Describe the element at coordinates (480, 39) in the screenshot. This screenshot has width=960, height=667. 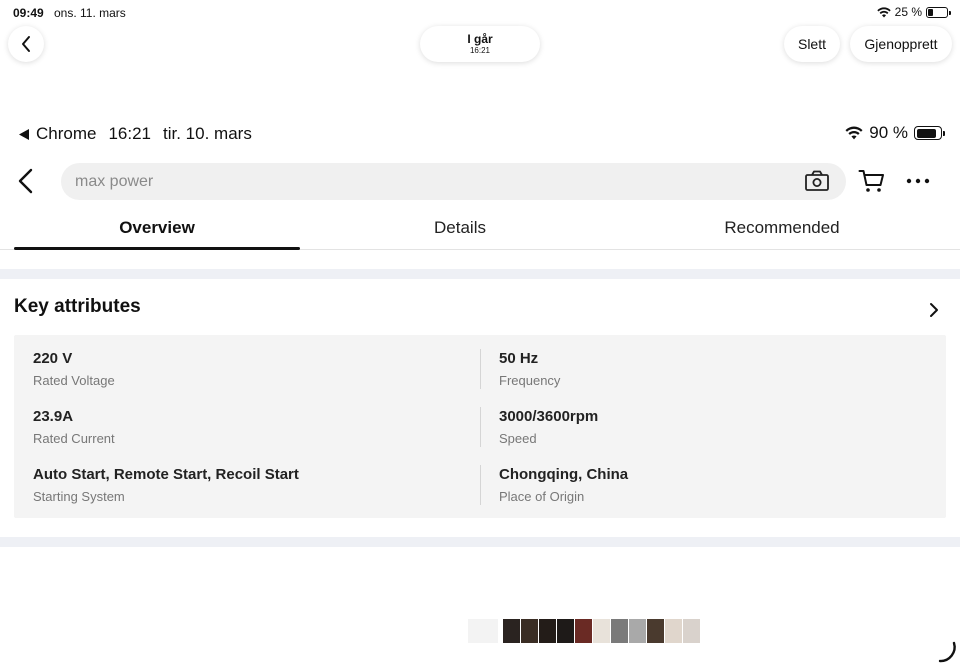
I see `viewer-date-label: I går` at that location.